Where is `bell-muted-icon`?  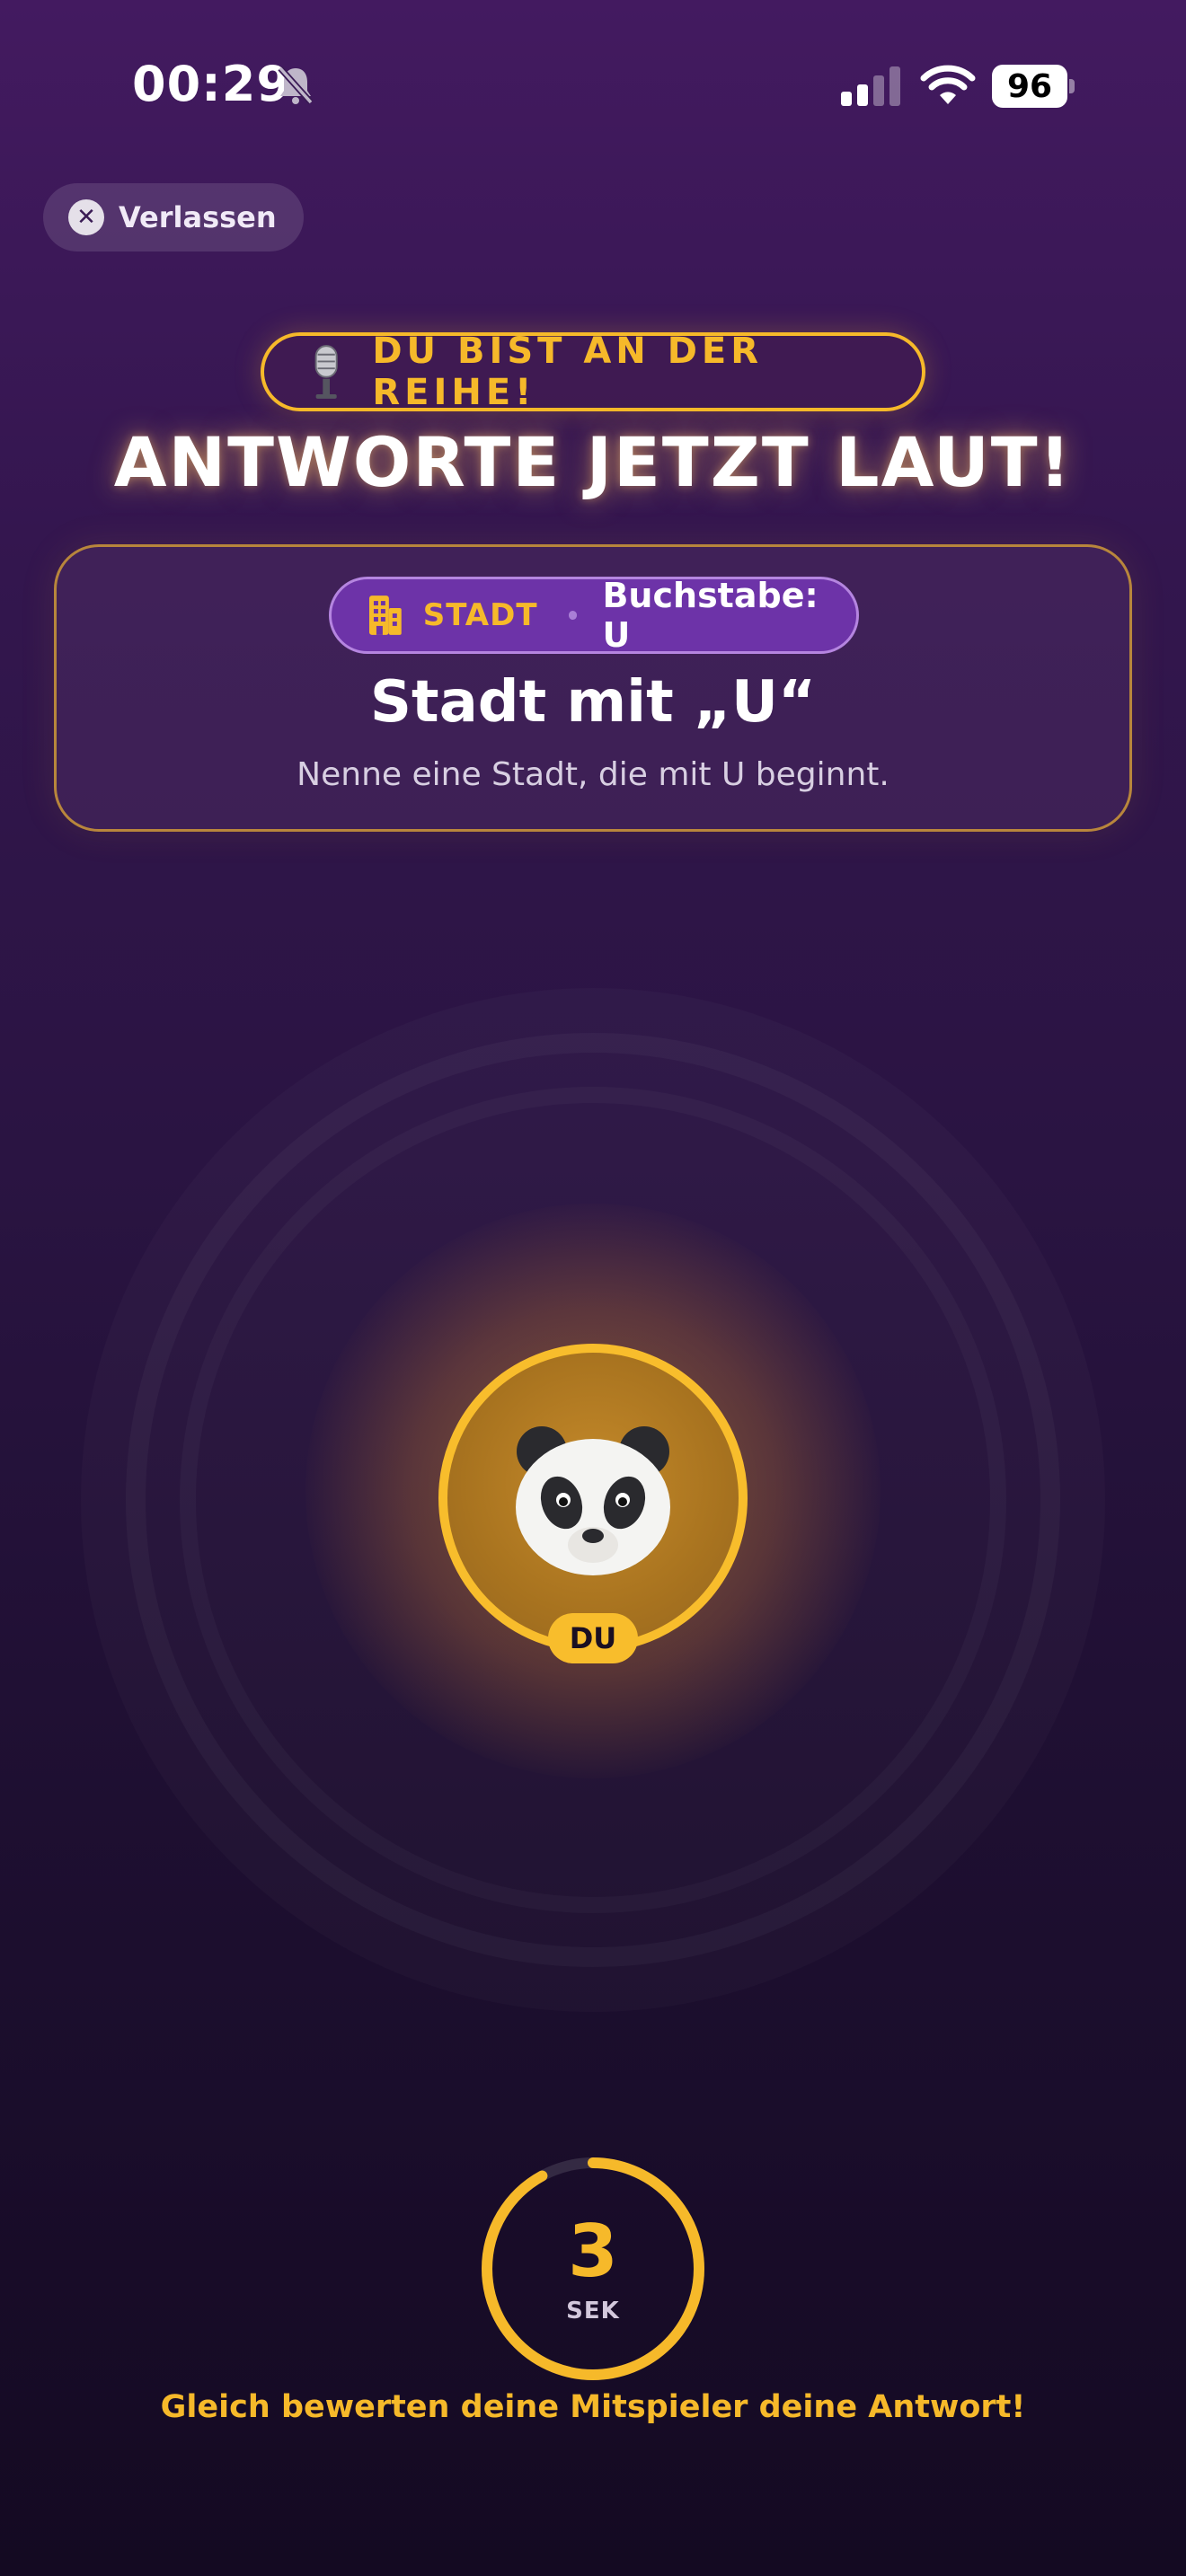 bell-muted-icon is located at coordinates (296, 85).